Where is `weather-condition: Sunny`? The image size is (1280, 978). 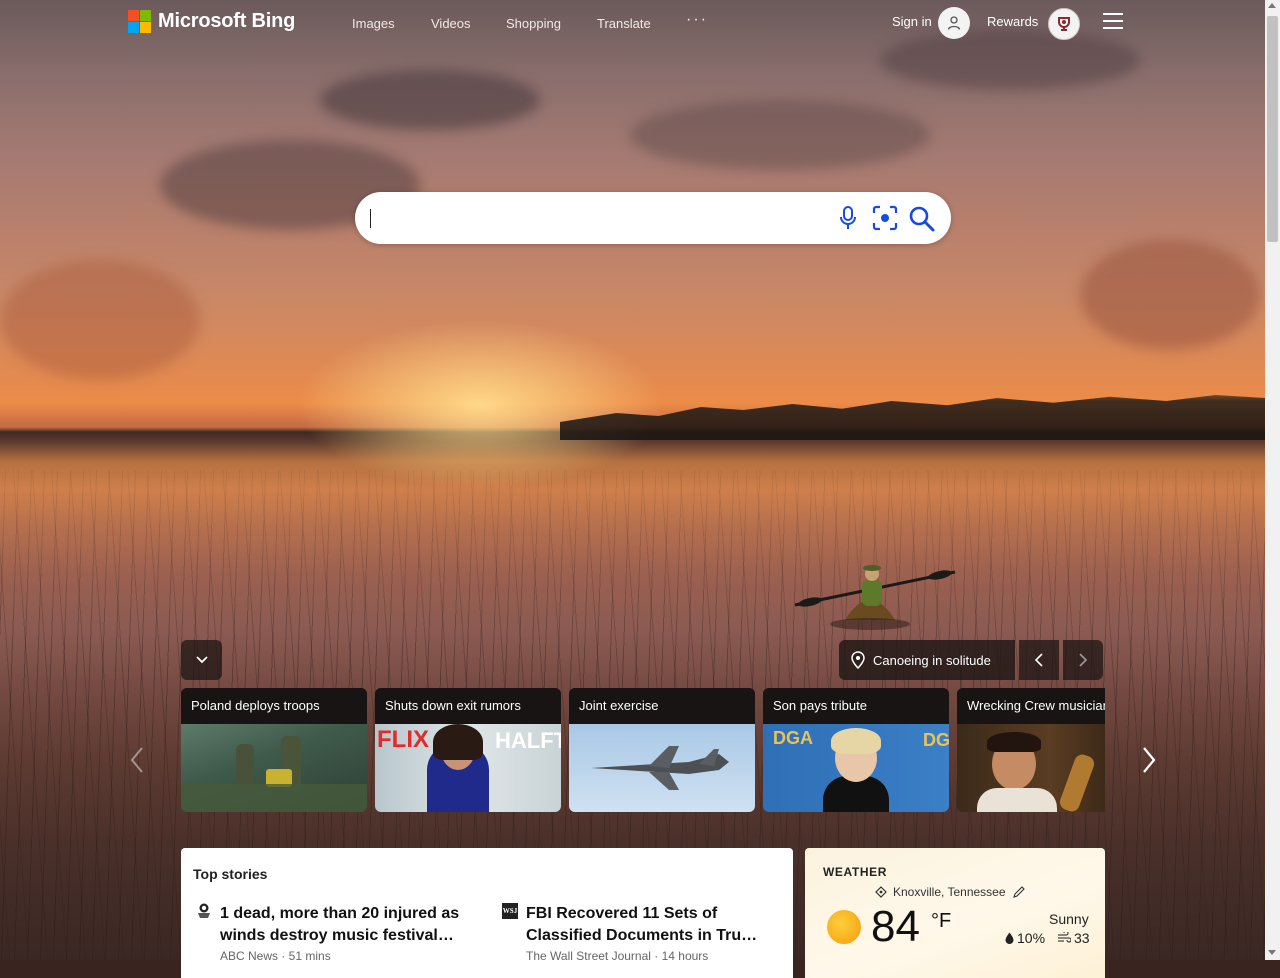
weather-condition: Sunny is located at coordinates (1069, 919).